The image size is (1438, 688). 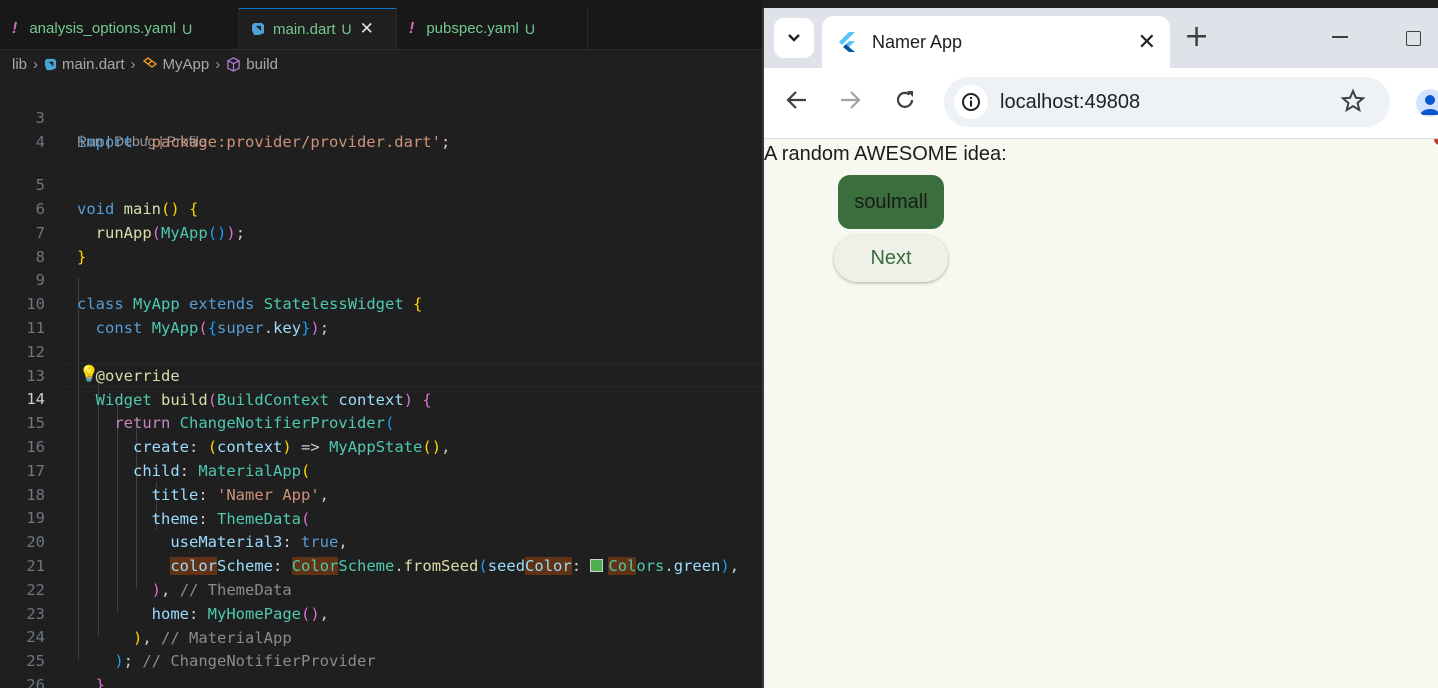 I want to click on class-icon, so click(x=149, y=62).